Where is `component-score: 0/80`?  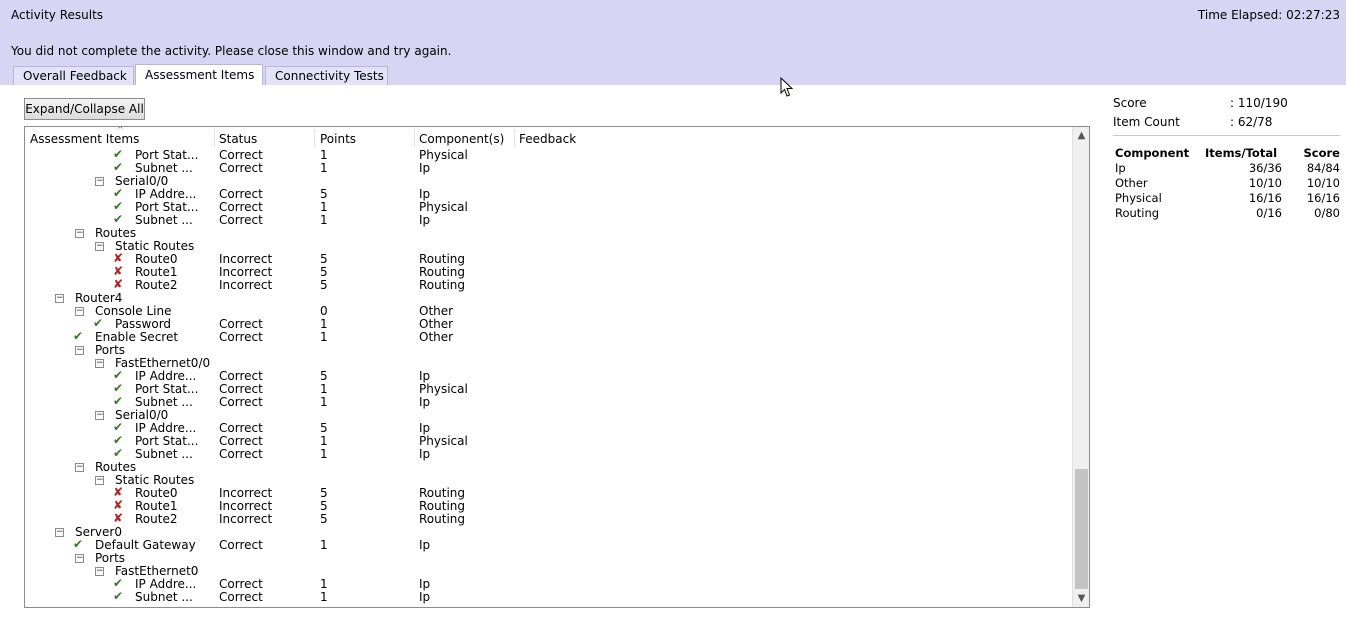
component-score: 0/80 is located at coordinates (1327, 213).